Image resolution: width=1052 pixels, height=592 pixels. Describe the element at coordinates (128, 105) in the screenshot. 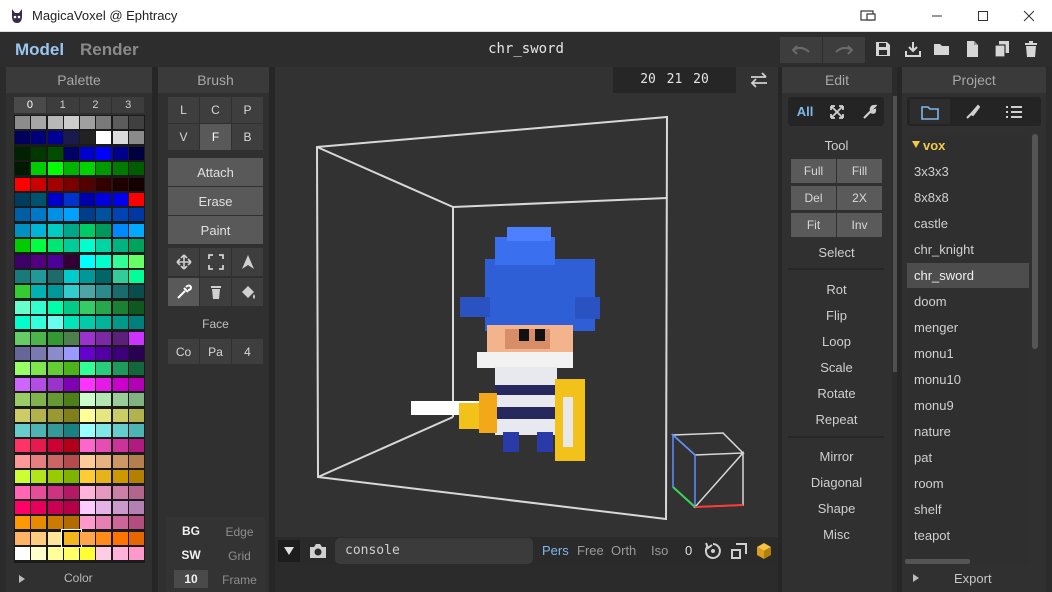

I see `palette-tab-3: 3` at that location.